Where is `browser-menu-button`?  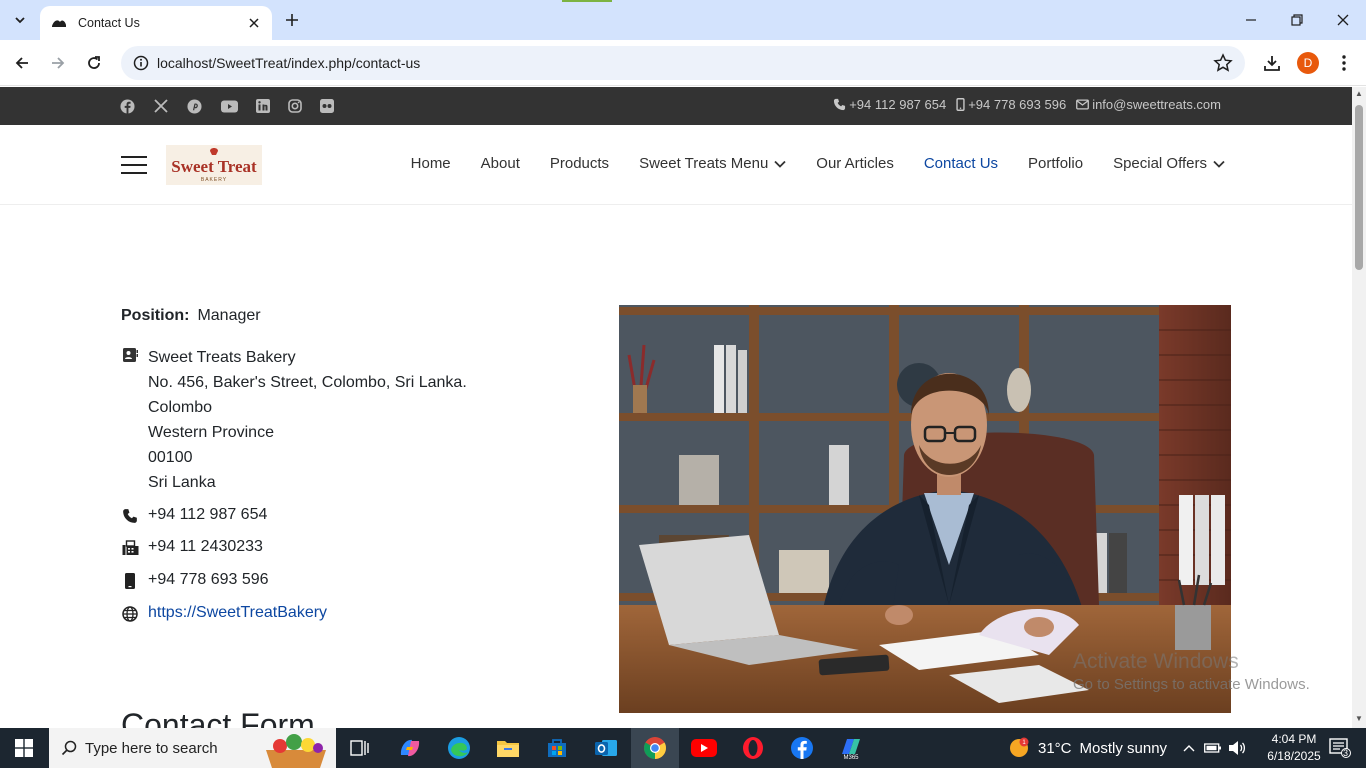
browser-menu-button is located at coordinates (1344, 63).